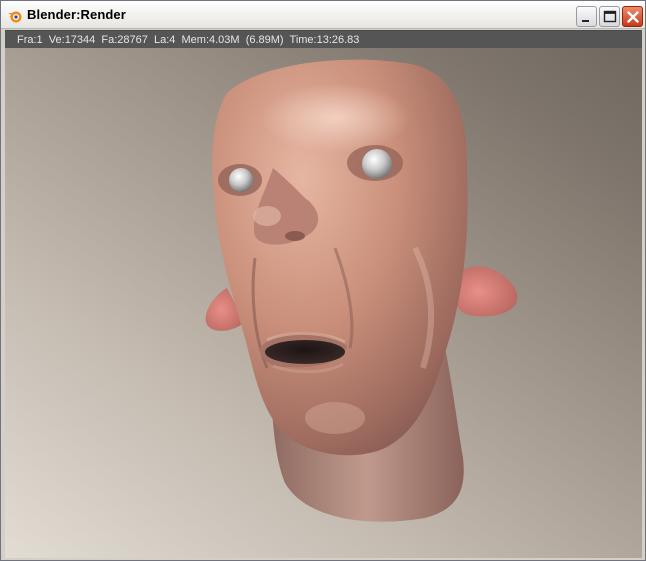 The width and height of the screenshot is (646, 561). I want to click on maximize-icon, so click(610, 16).